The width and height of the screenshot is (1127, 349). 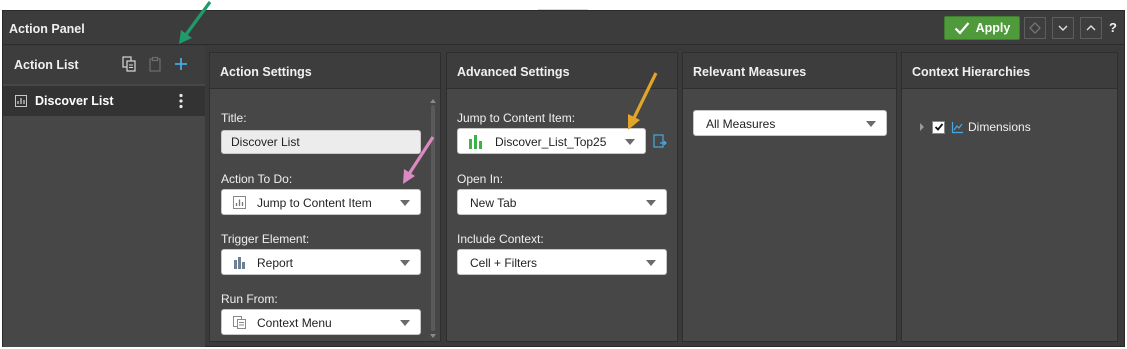 What do you see at coordinates (265, 239) in the screenshot?
I see `trigger-element-label: Trigger Element:` at bounding box center [265, 239].